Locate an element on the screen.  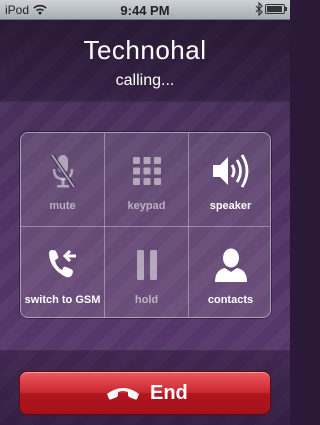
speaker-icon is located at coordinates (230, 171).